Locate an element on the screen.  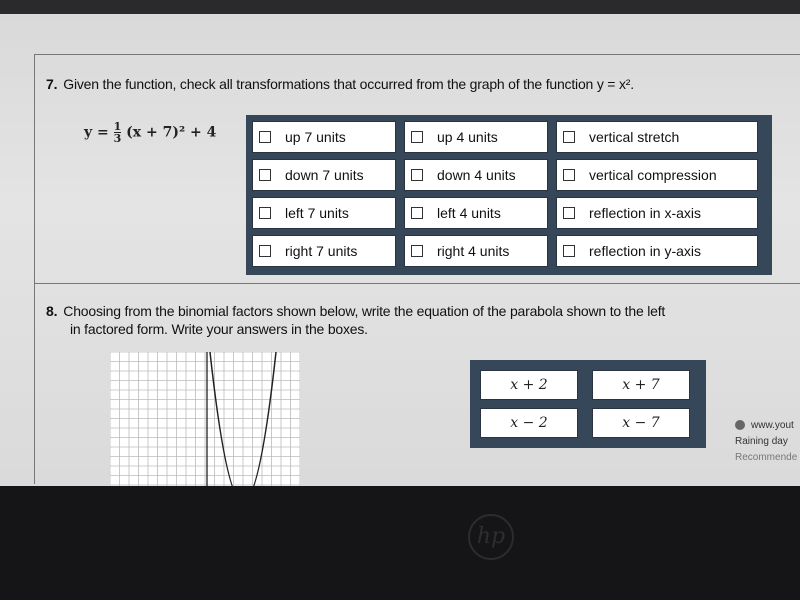
option-label: right 7 units is located at coordinates (321, 251).